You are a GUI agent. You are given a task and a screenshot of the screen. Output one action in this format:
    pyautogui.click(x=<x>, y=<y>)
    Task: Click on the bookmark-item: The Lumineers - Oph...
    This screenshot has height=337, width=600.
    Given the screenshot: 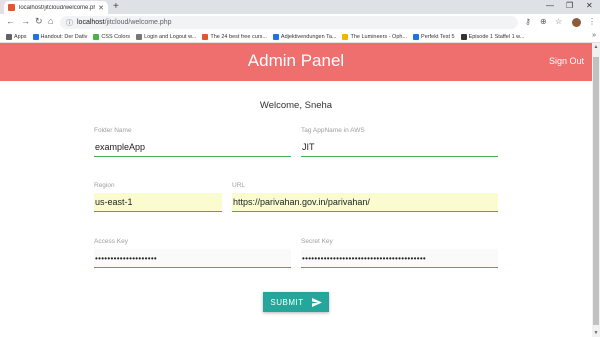 What is the action you would take?
    pyautogui.click(x=375, y=36)
    